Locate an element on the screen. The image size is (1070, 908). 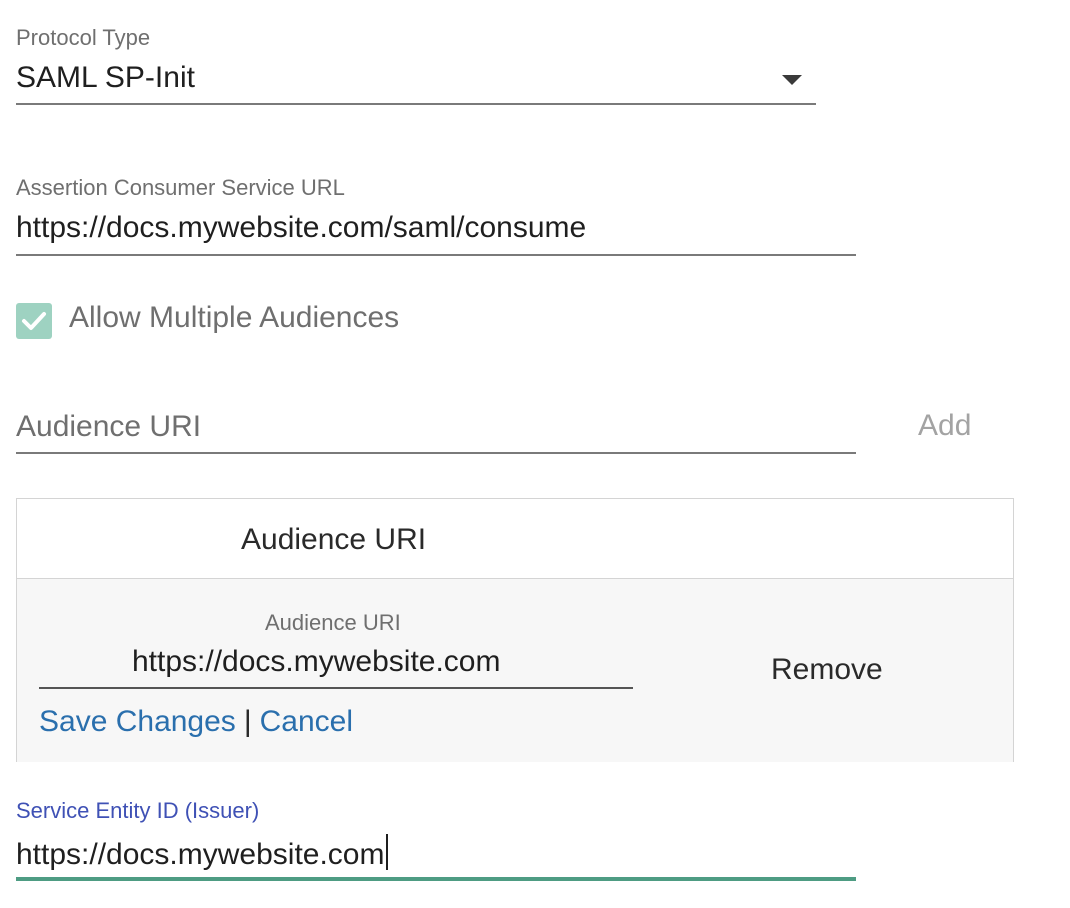
table-header: Audience URI is located at coordinates (515, 539).